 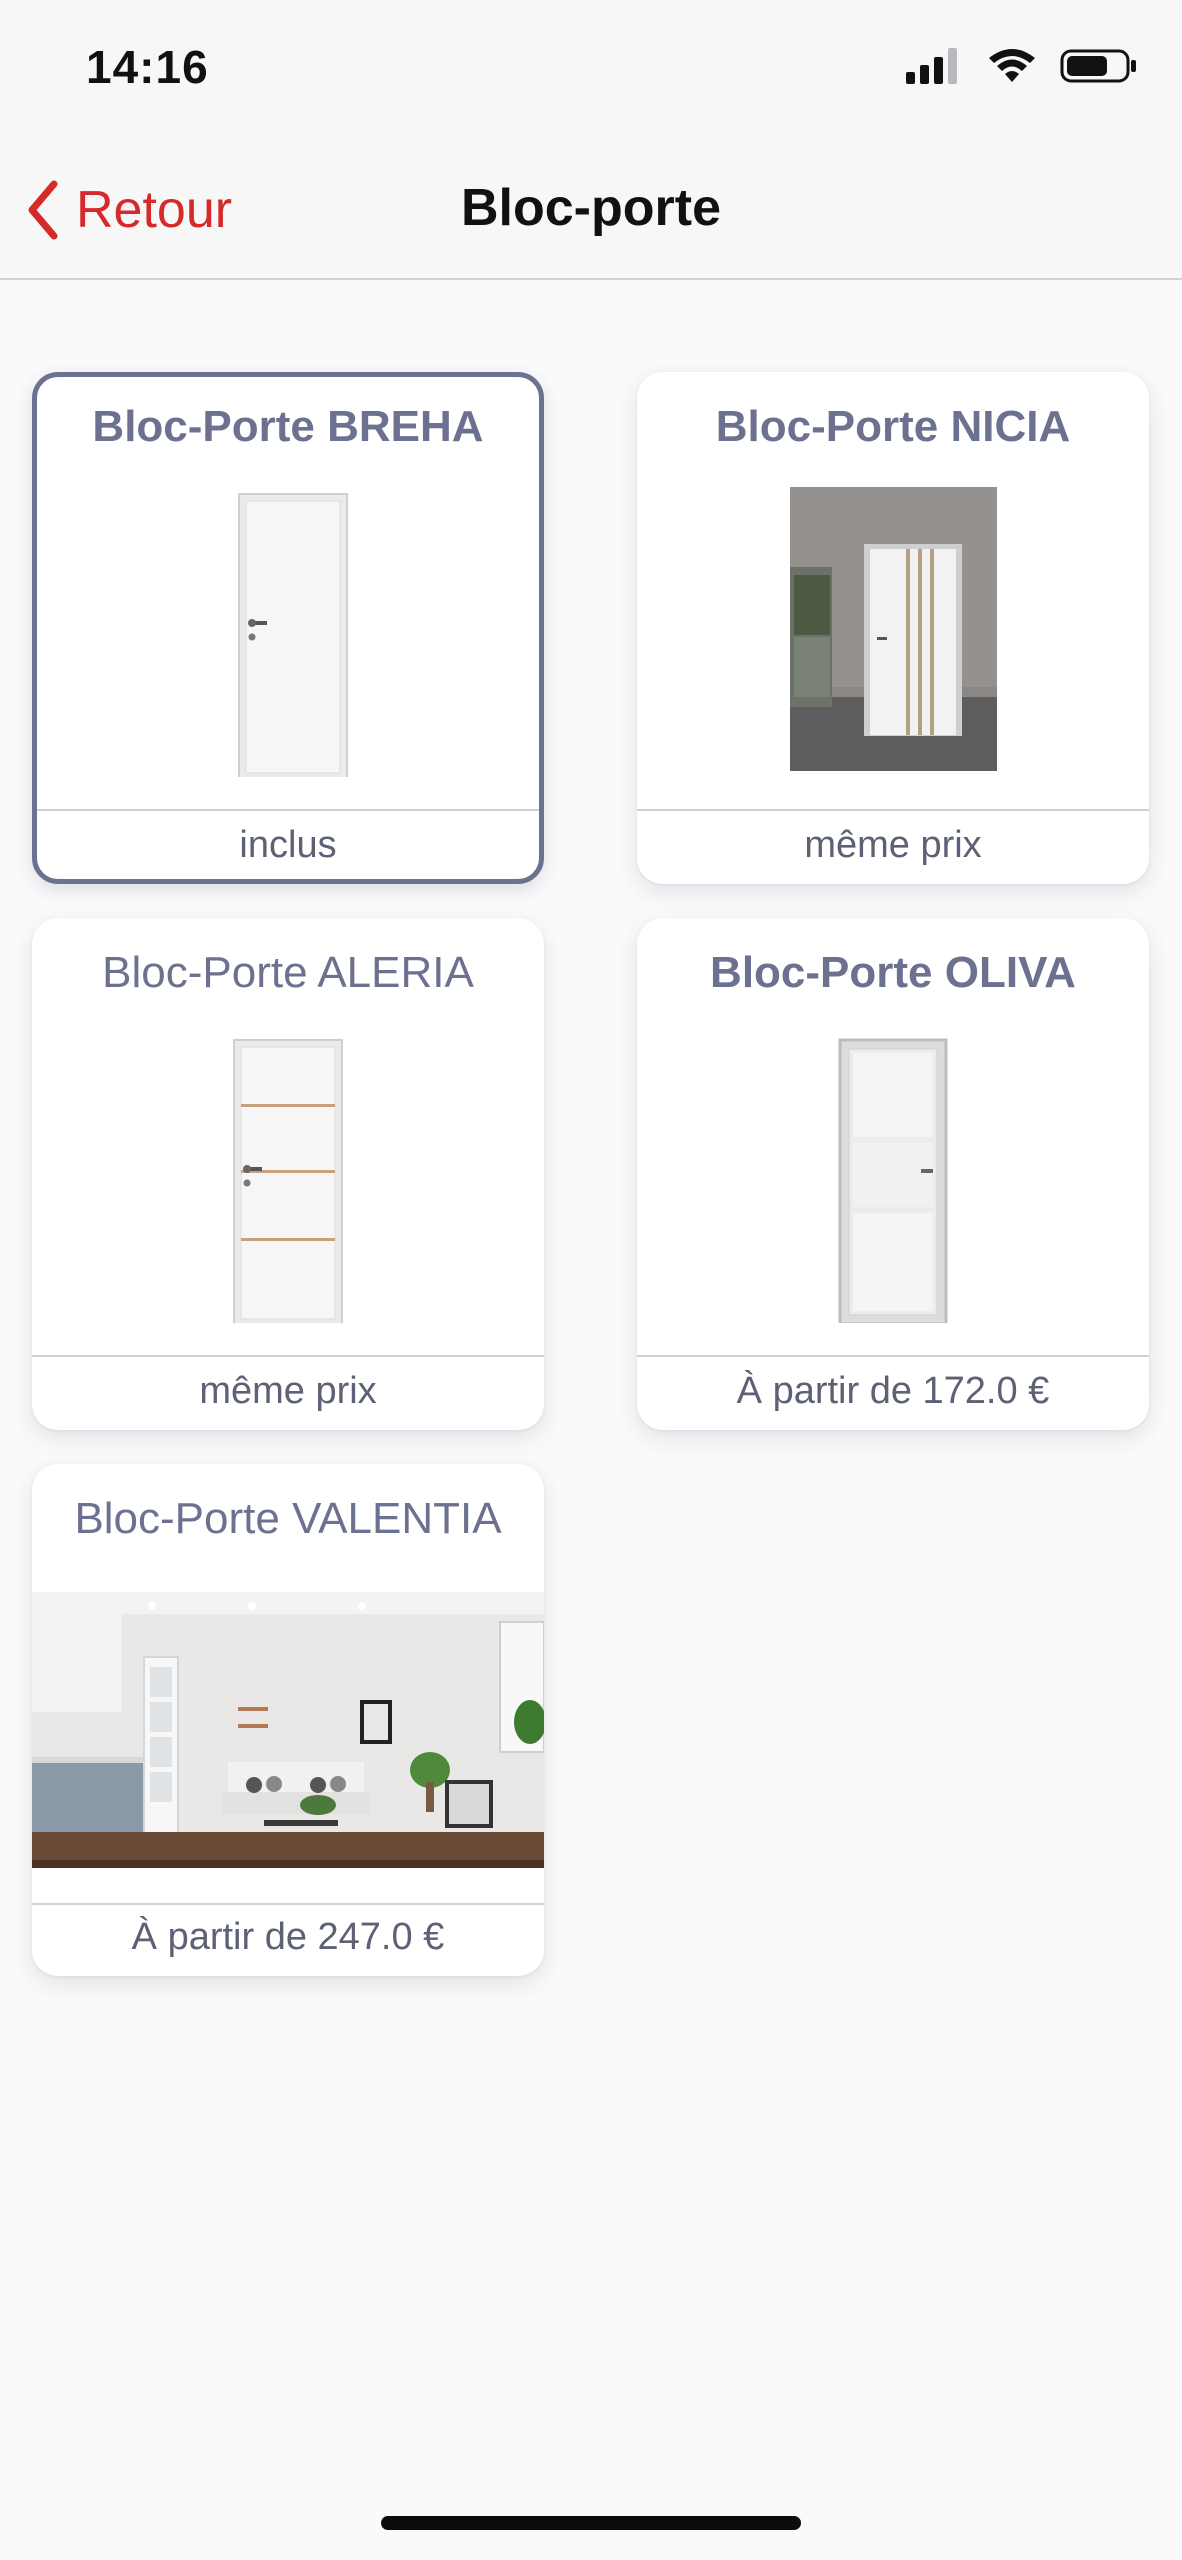 I want to click on product-title: Bloc-Porte OLIVA, so click(x=893, y=972).